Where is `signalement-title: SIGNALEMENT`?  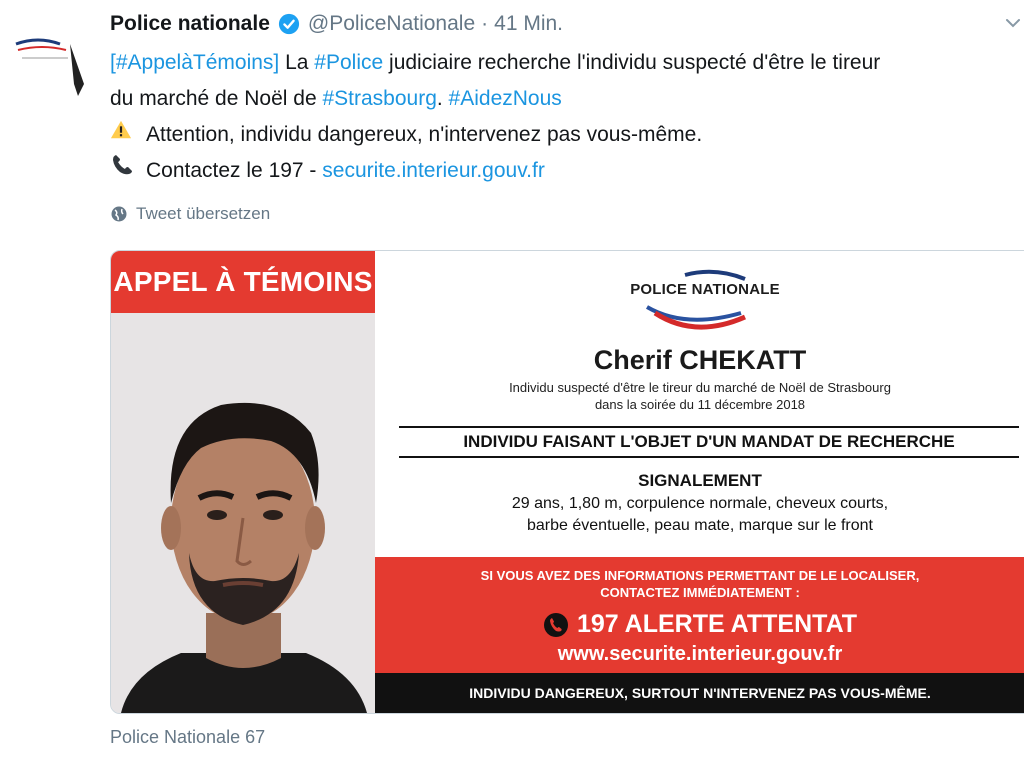 signalement-title: SIGNALEMENT is located at coordinates (700, 480).